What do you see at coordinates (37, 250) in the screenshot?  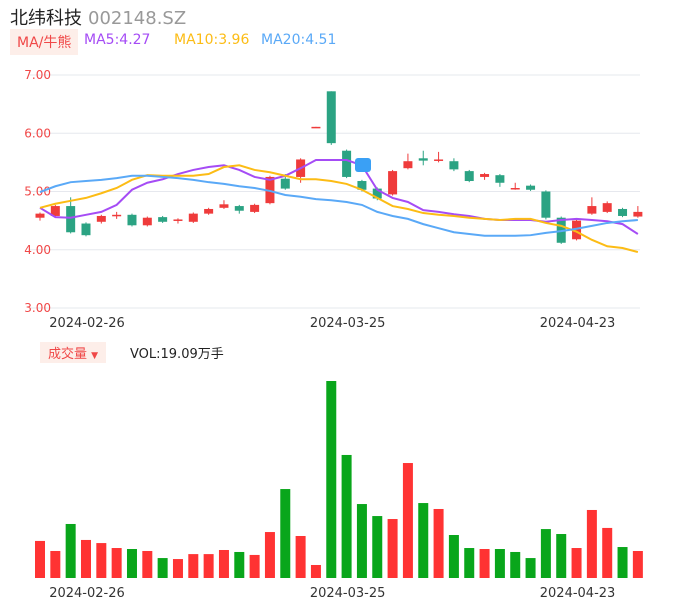 I see `y-tick-label: 4.00` at bounding box center [37, 250].